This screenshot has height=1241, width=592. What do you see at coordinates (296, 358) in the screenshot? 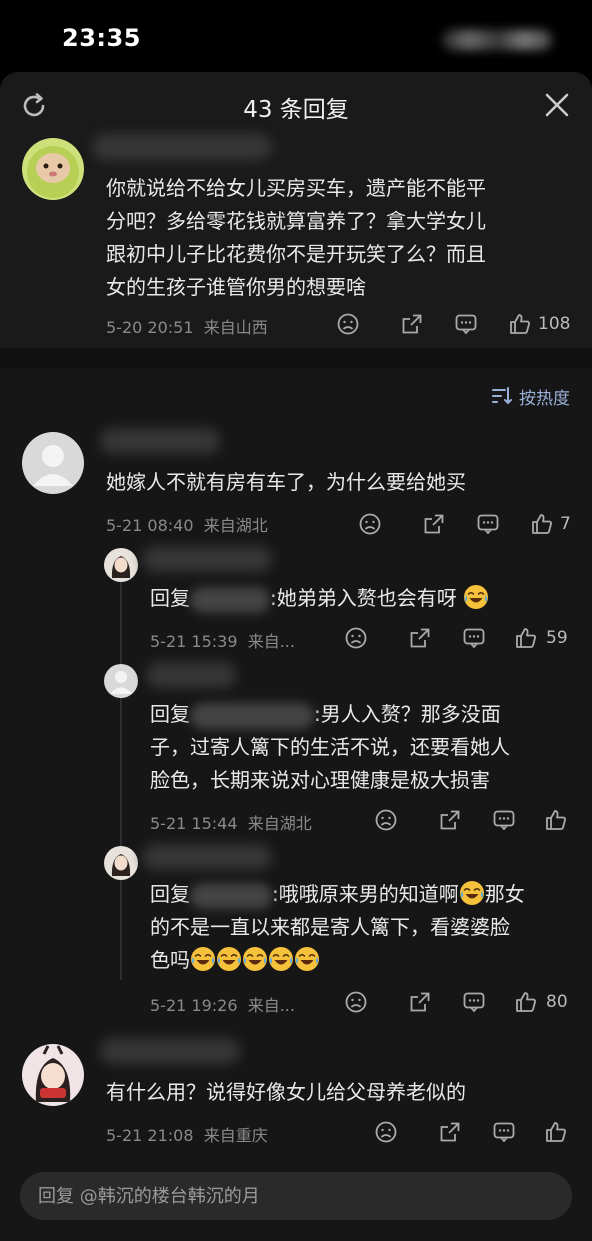
I see `divider` at bounding box center [296, 358].